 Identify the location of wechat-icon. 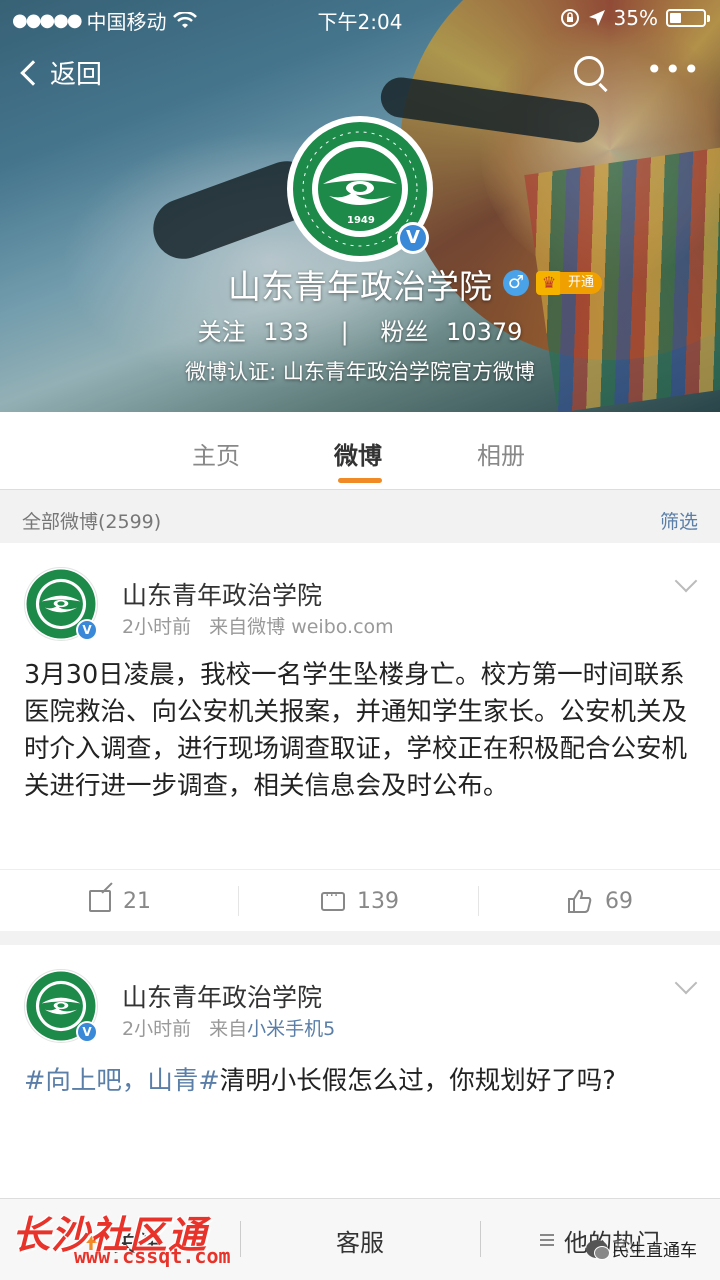
(598, 1249).